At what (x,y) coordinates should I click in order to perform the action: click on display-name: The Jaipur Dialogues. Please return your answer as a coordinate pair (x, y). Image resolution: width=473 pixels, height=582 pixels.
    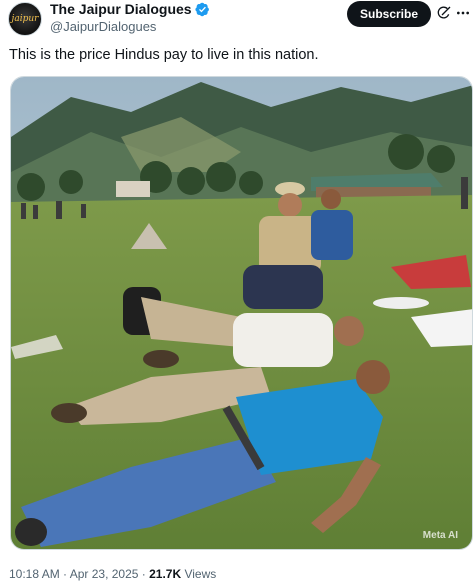
    Looking at the image, I should click on (121, 9).